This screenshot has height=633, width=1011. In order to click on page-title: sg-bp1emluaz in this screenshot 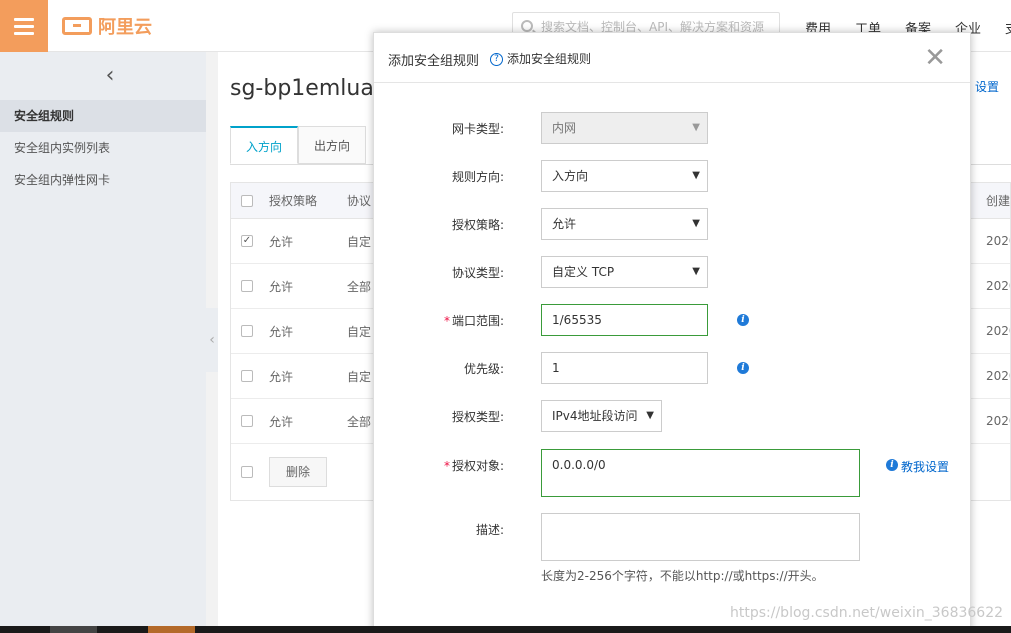, I will do `click(308, 88)`.